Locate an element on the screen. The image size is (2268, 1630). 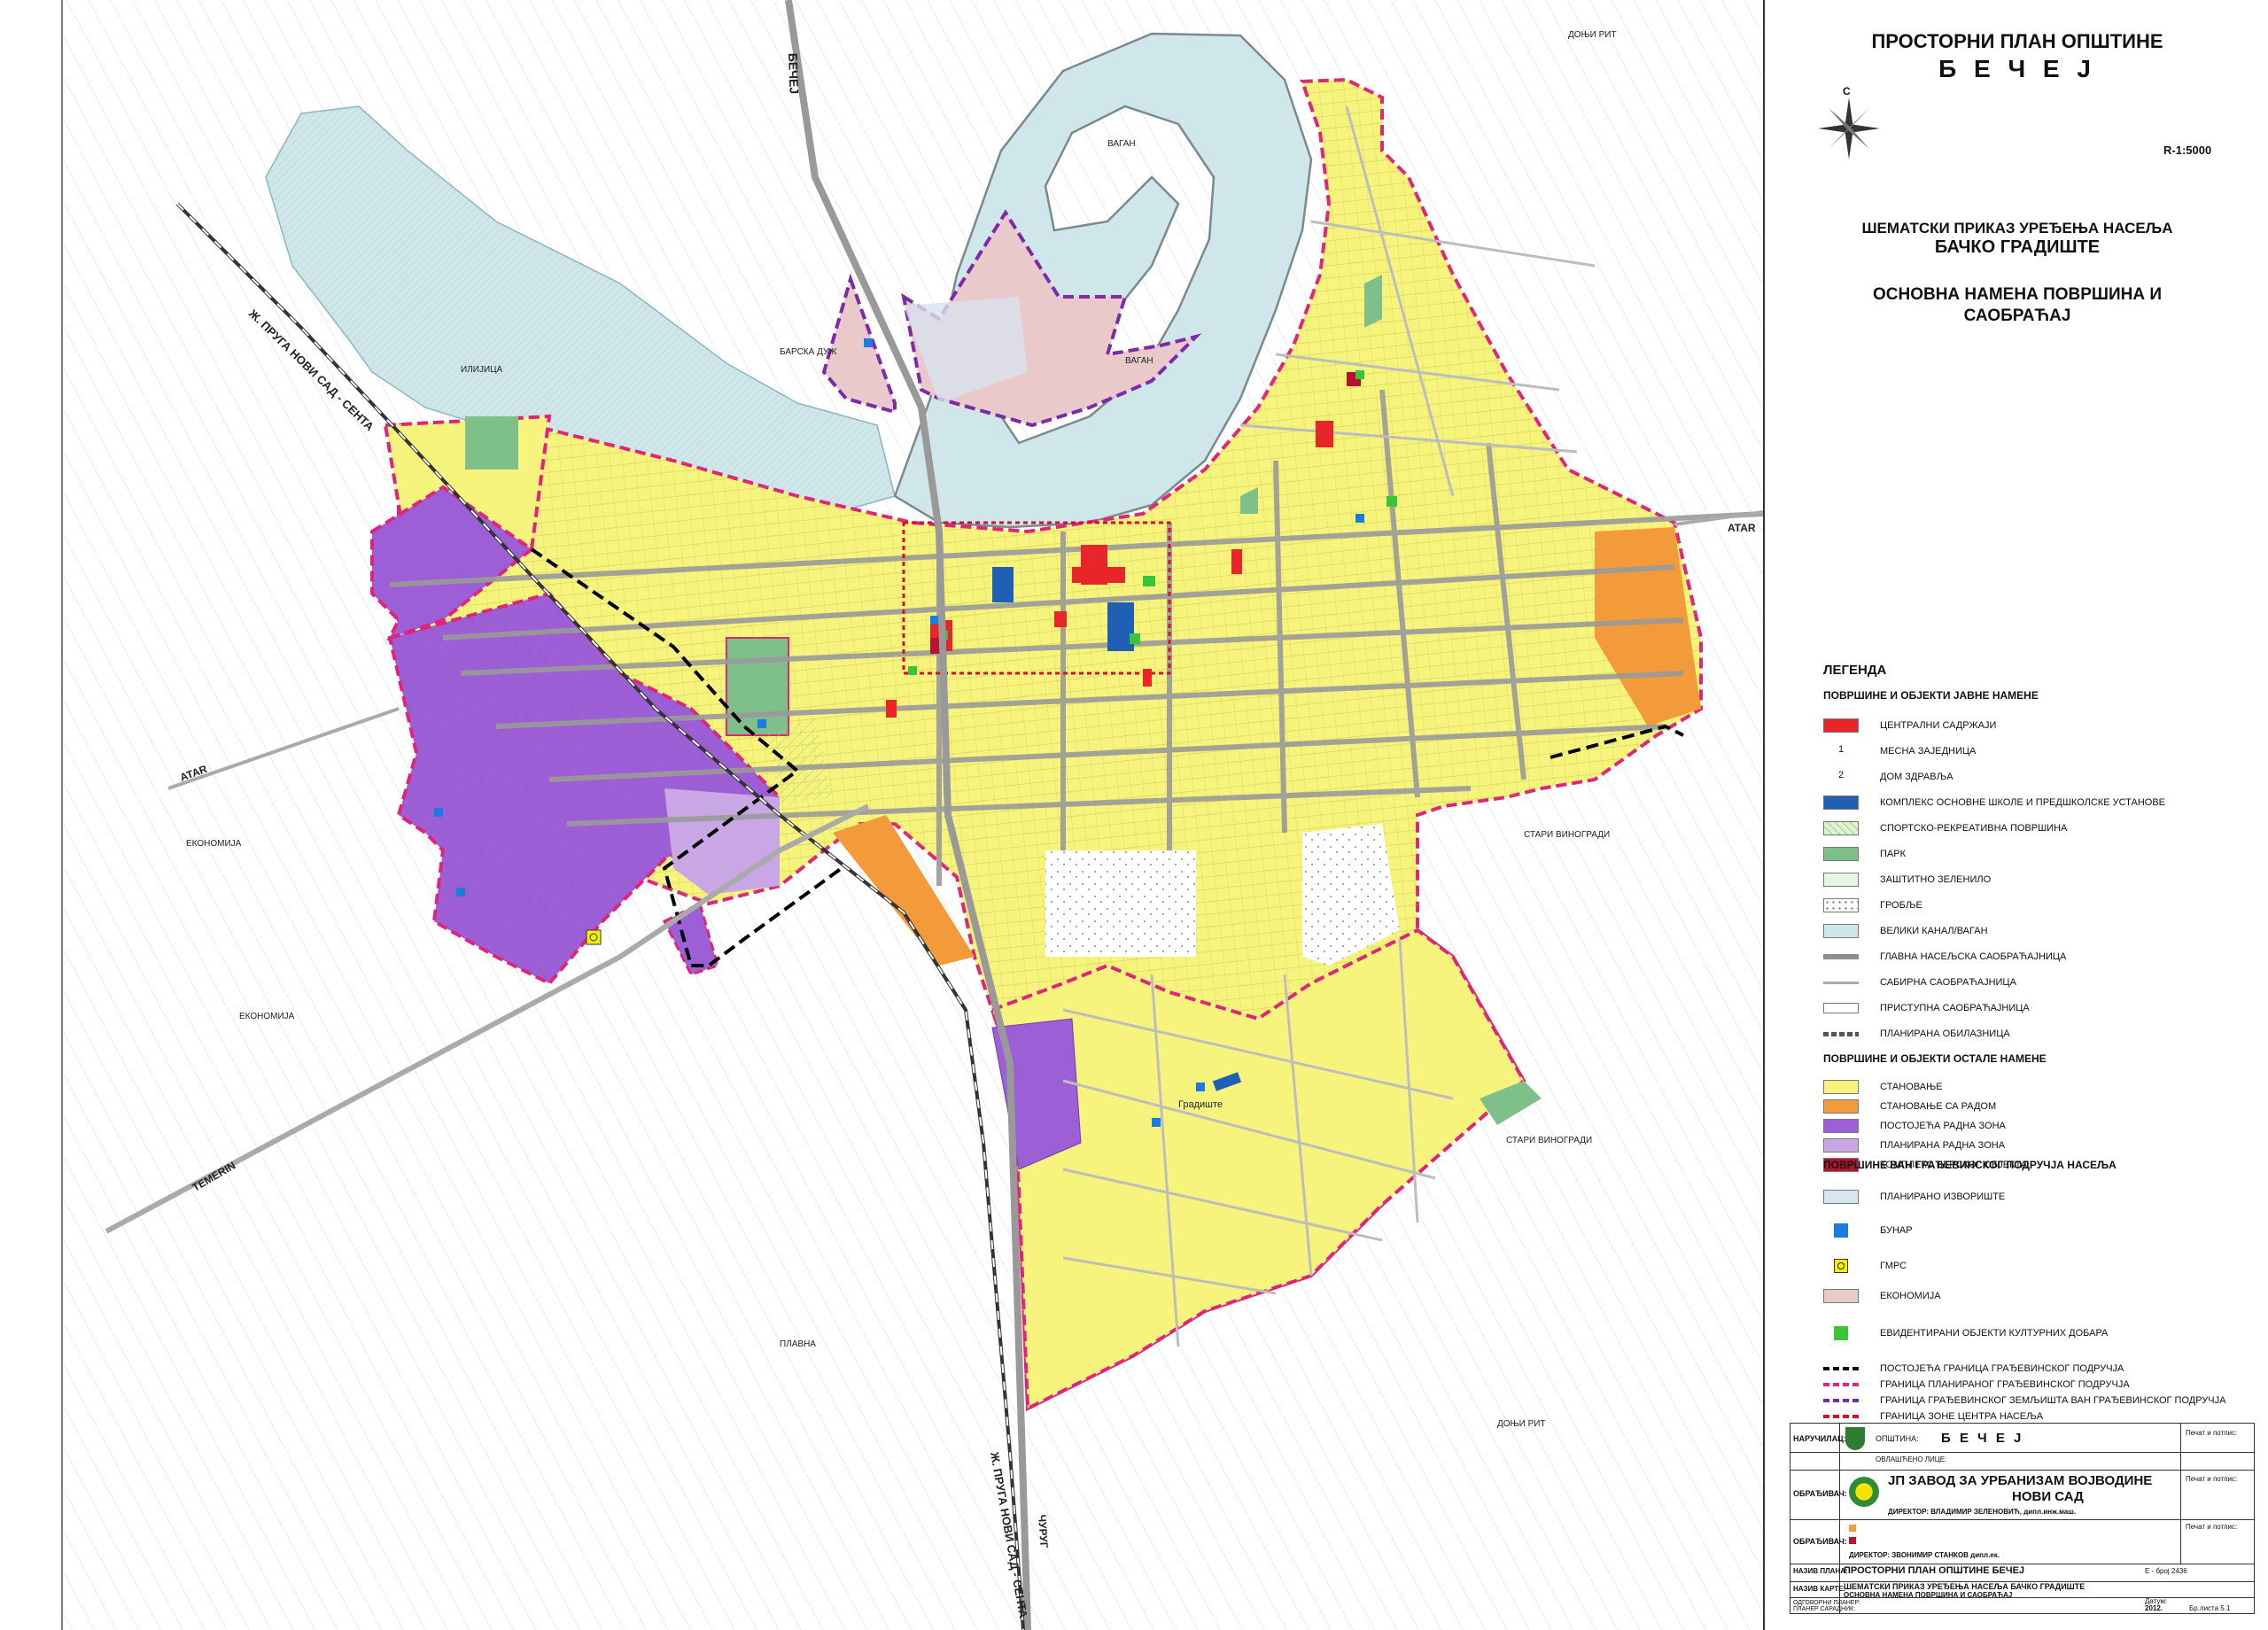
label-gradiste: Градиште is located at coordinates (1200, 1104).